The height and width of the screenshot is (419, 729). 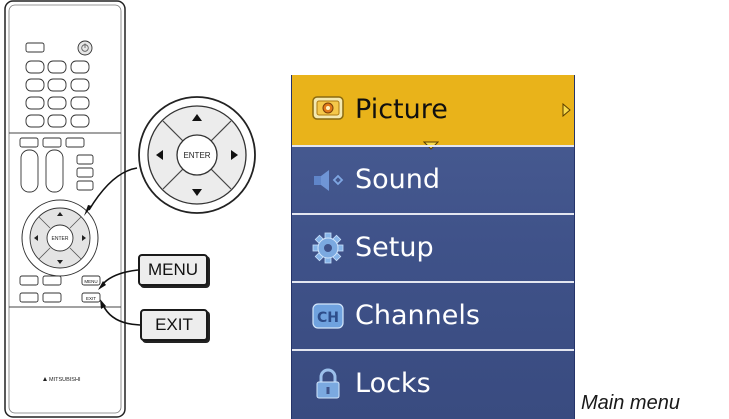 What do you see at coordinates (329, 180) in the screenshot?
I see `speaker-icon` at bounding box center [329, 180].